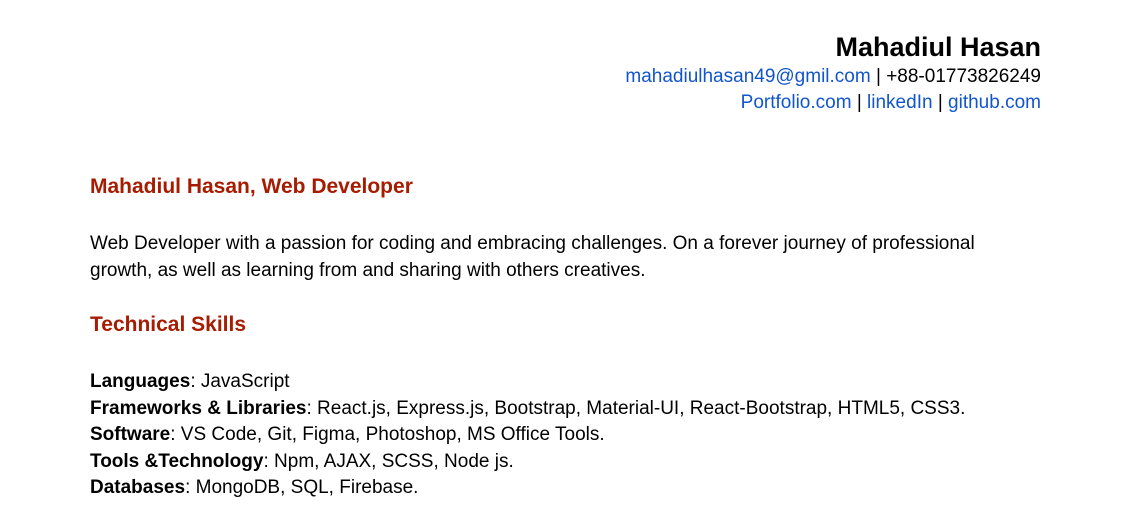  Describe the element at coordinates (994, 102) in the screenshot. I see `github-link: github.com` at that location.